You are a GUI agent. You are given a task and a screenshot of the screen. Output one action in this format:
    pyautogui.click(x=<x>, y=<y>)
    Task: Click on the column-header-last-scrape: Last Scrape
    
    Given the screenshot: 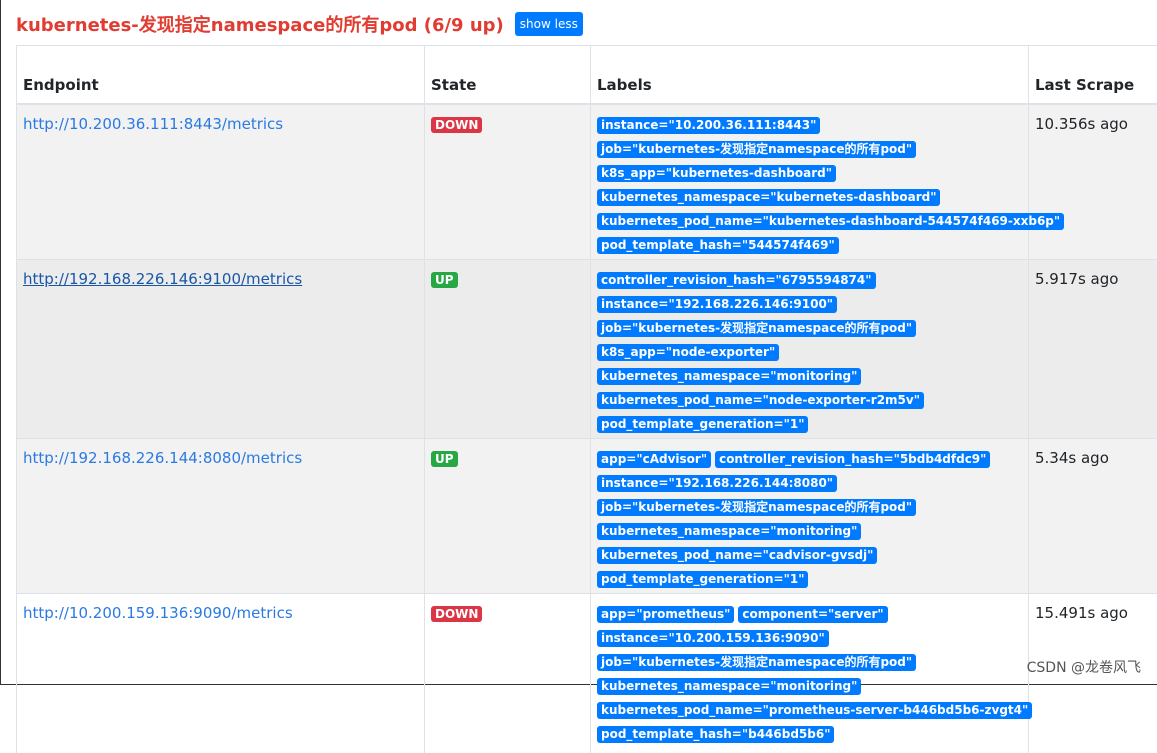 What is the action you would take?
    pyautogui.click(x=1093, y=75)
    